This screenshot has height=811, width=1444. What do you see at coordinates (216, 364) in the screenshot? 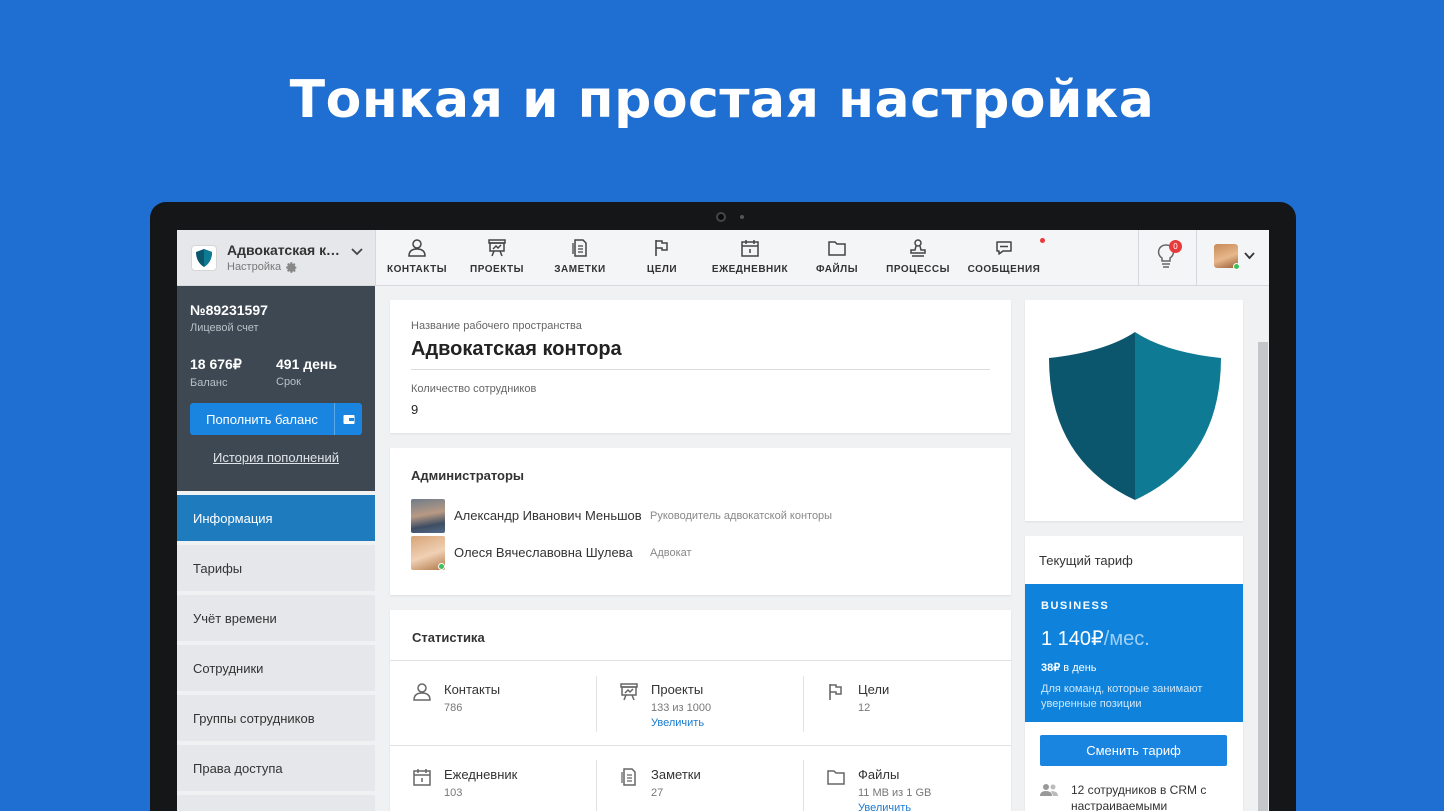
I see `balance-value: 18 676₽` at bounding box center [216, 364].